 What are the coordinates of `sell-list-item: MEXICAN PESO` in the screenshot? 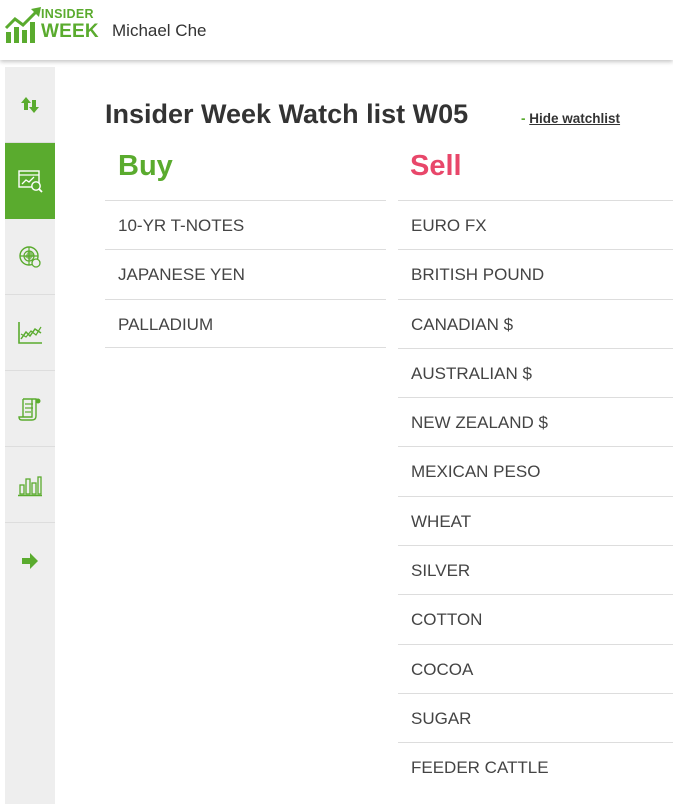 It's located at (535, 470).